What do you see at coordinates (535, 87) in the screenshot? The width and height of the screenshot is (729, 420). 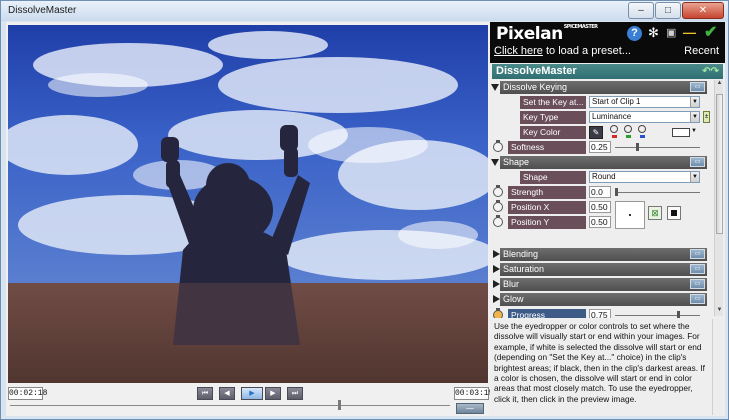 I see `section-label: Dissolve Keying` at bounding box center [535, 87].